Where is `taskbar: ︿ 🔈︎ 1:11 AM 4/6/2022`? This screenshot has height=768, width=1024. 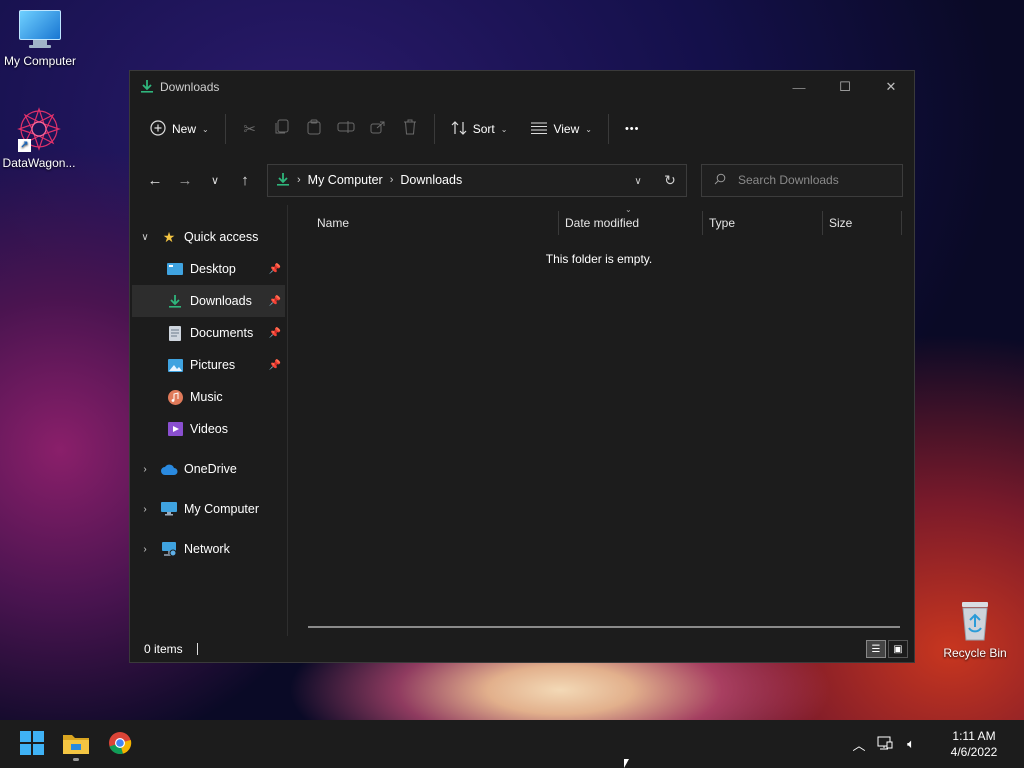 taskbar: ︿ 🔈︎ 1:11 AM 4/6/2022 is located at coordinates (512, 744).